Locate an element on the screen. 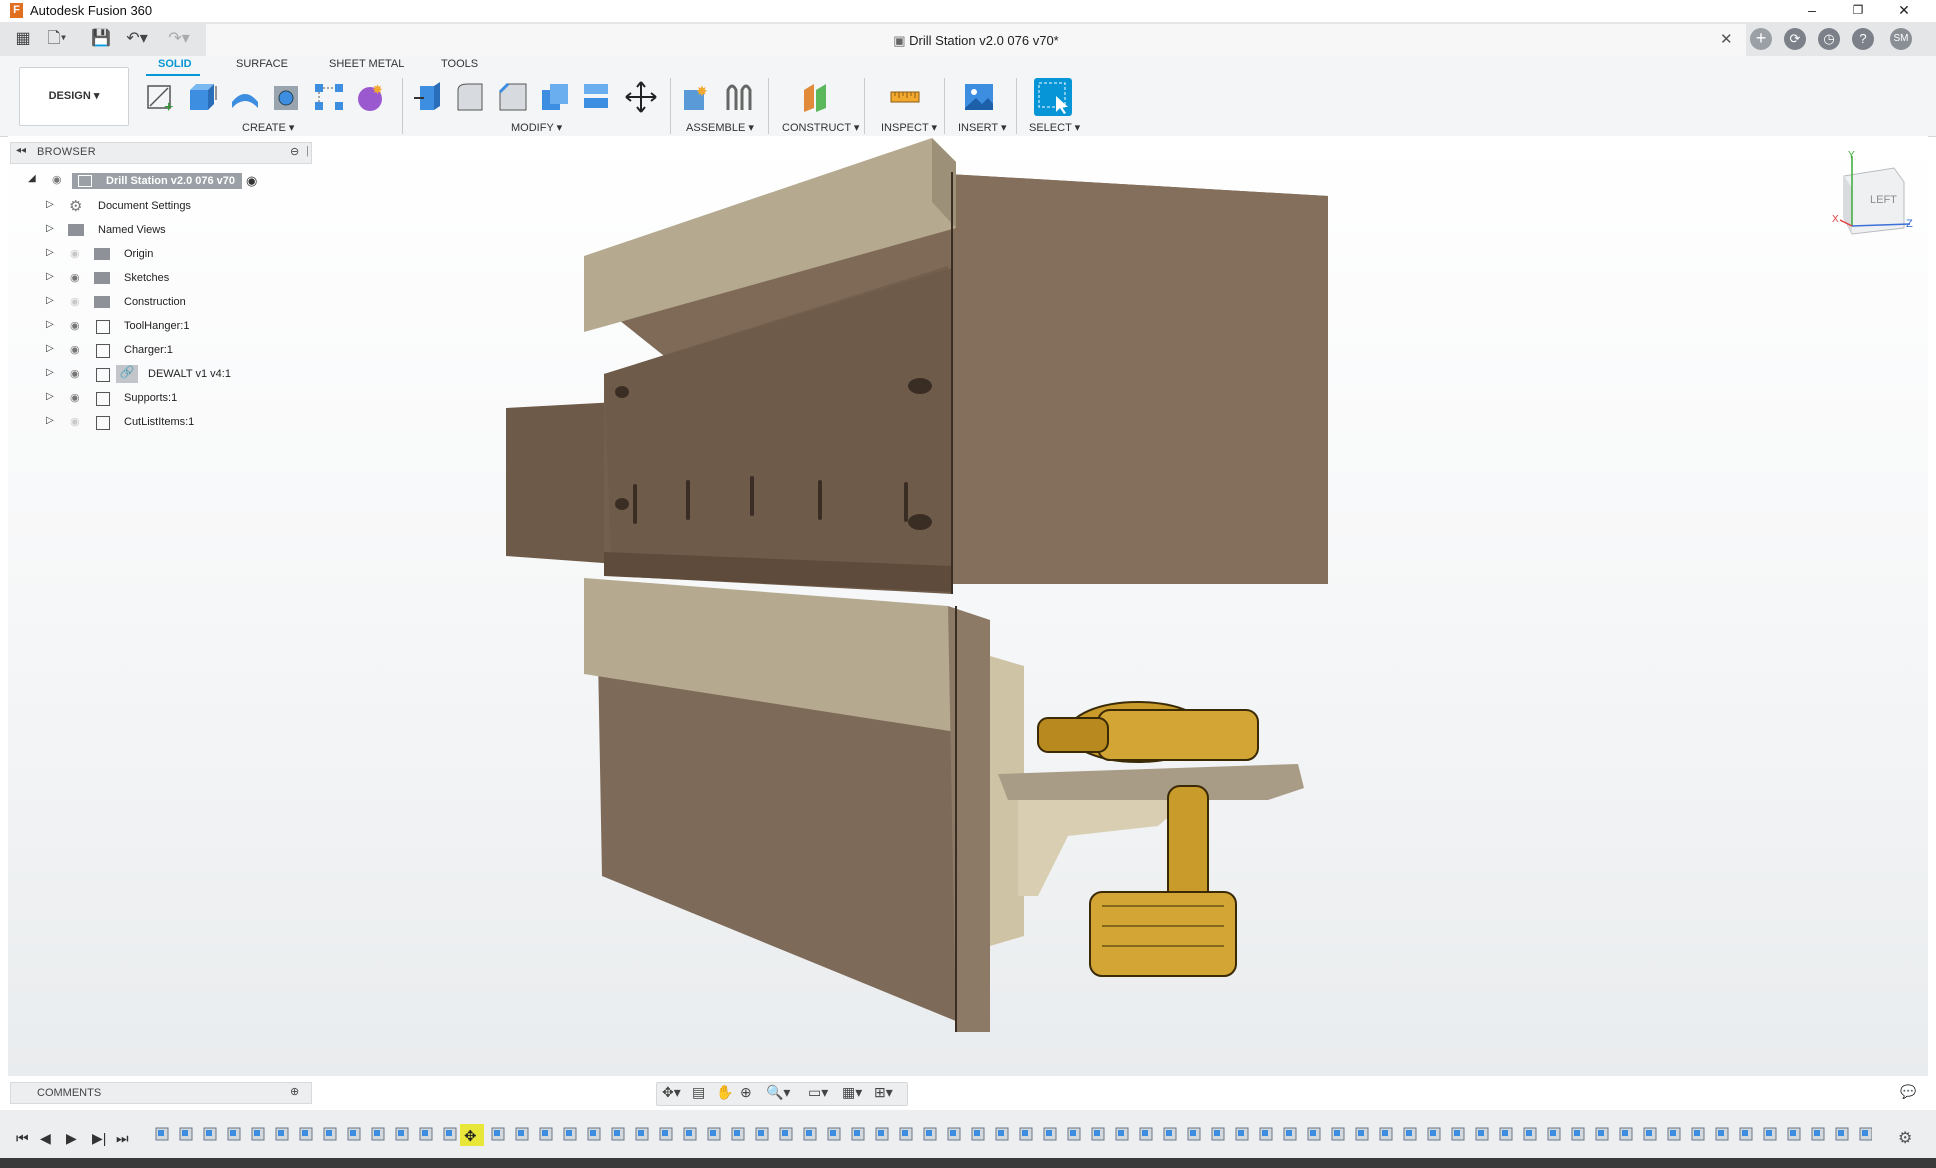 Image resolution: width=1936 pixels, height=1168 pixels. chamfer-icon is located at coordinates (513, 97).